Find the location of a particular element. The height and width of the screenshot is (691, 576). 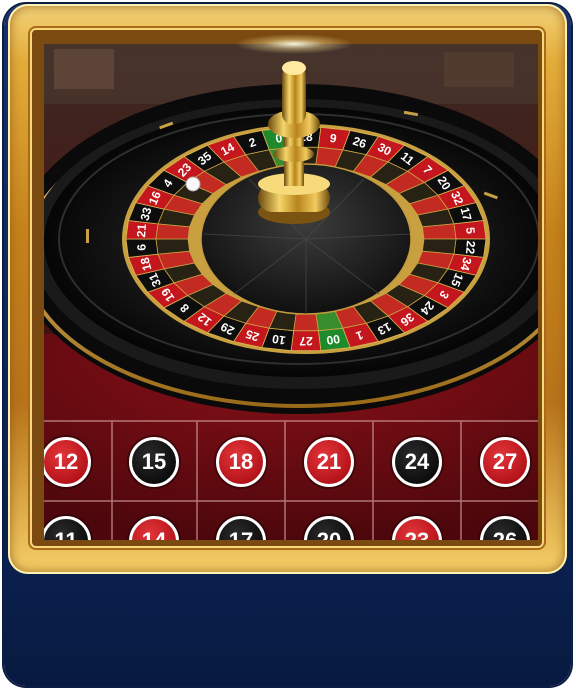

wheel-number-label: 10 is located at coordinates (279, 340).